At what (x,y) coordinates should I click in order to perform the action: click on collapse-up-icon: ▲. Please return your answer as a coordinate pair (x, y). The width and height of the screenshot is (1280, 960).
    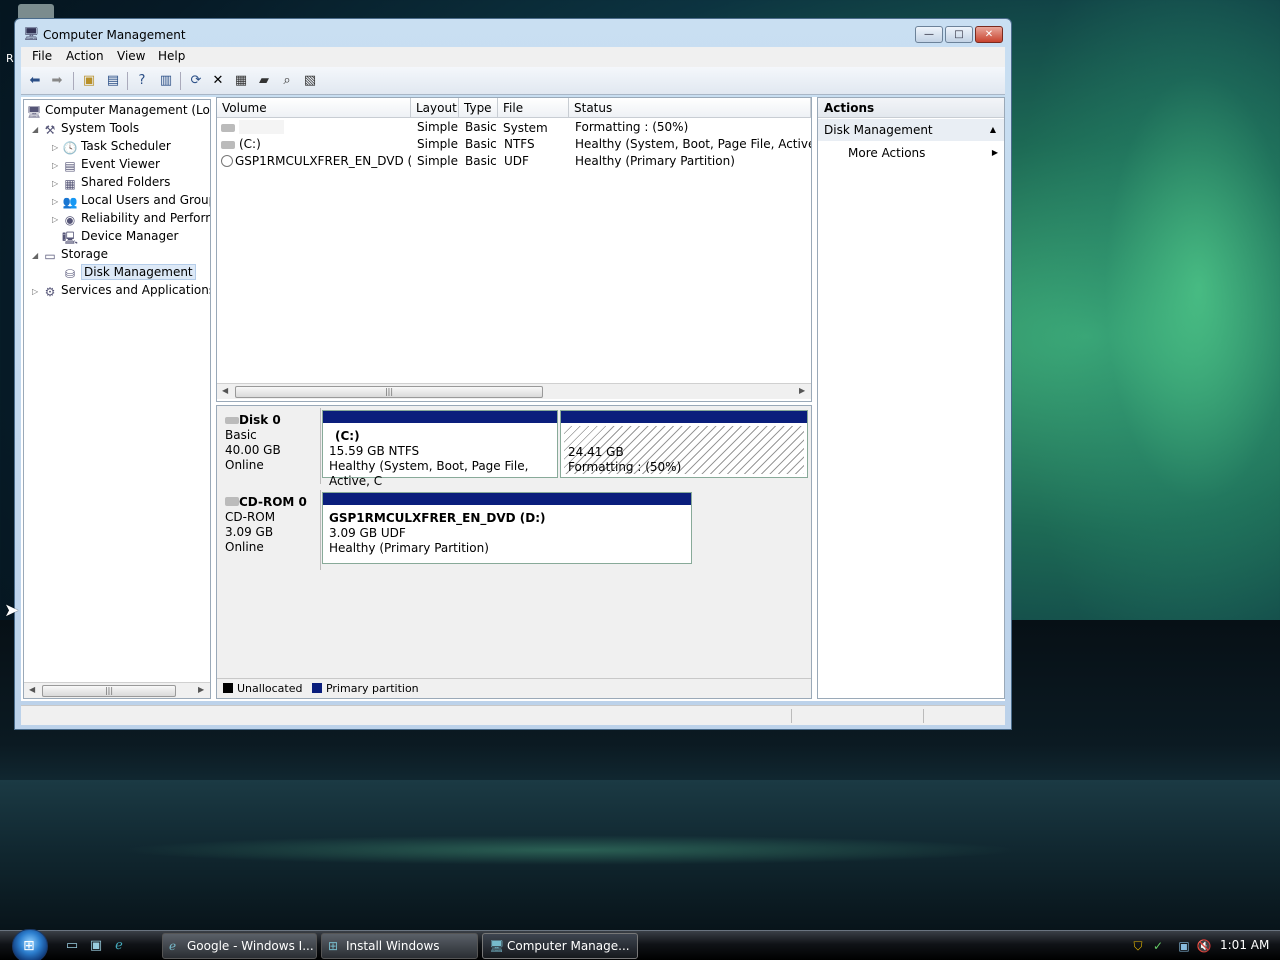
    Looking at the image, I should click on (993, 130).